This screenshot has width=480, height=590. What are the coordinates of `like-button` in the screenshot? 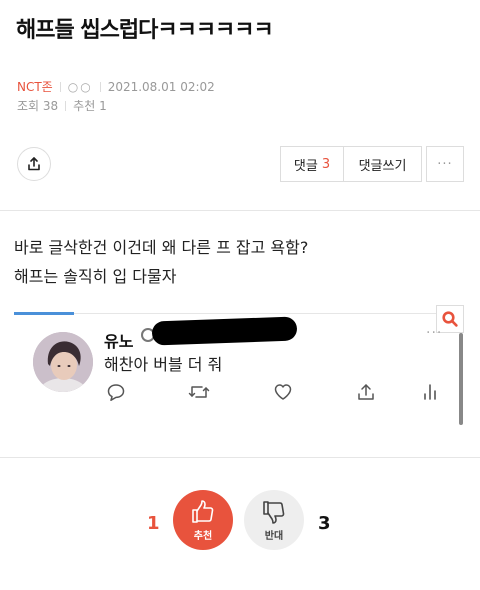 It's located at (283, 392).